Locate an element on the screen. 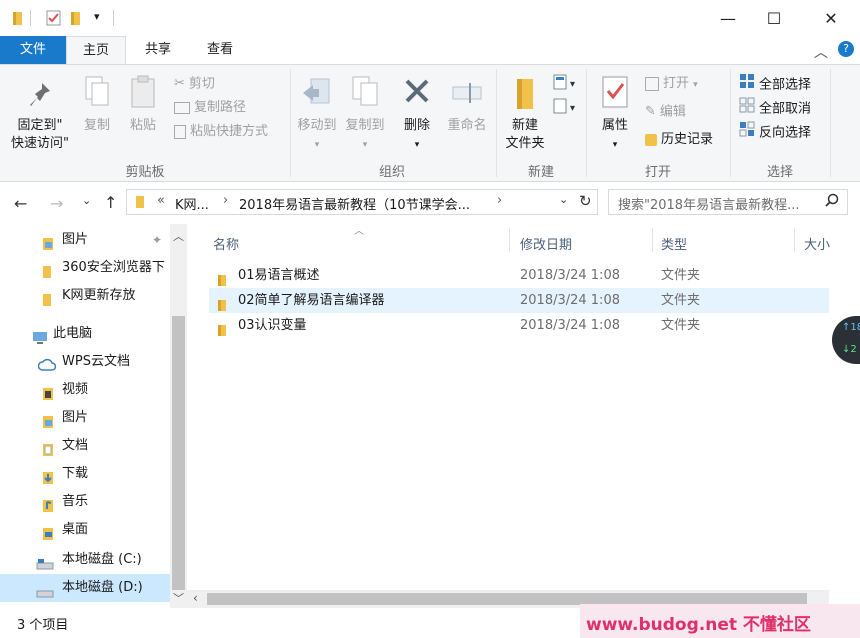  tab-home: 主页 is located at coordinates (96, 50).